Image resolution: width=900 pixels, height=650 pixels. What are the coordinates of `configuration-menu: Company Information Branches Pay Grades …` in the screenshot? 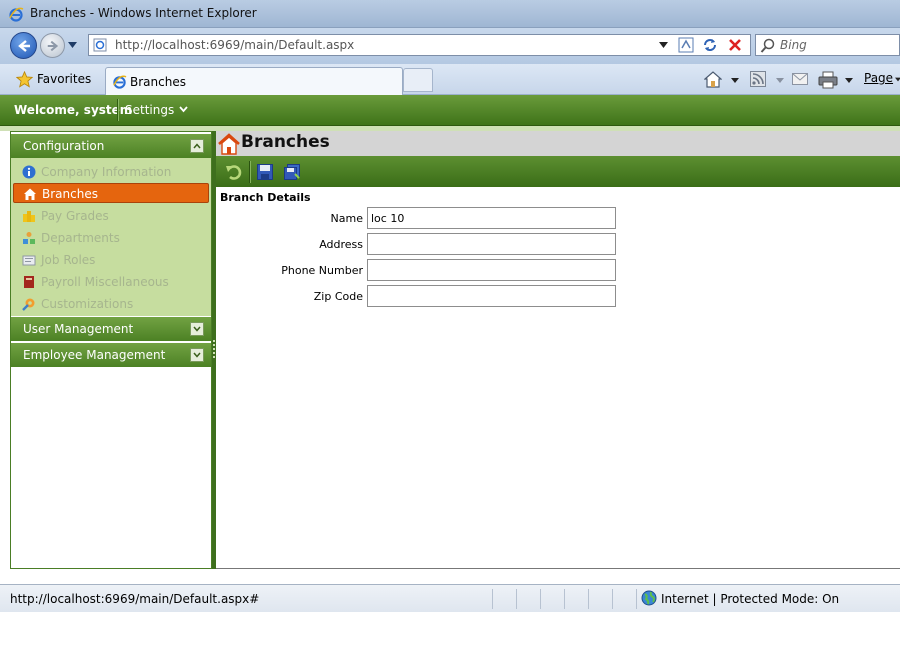 It's located at (111, 237).